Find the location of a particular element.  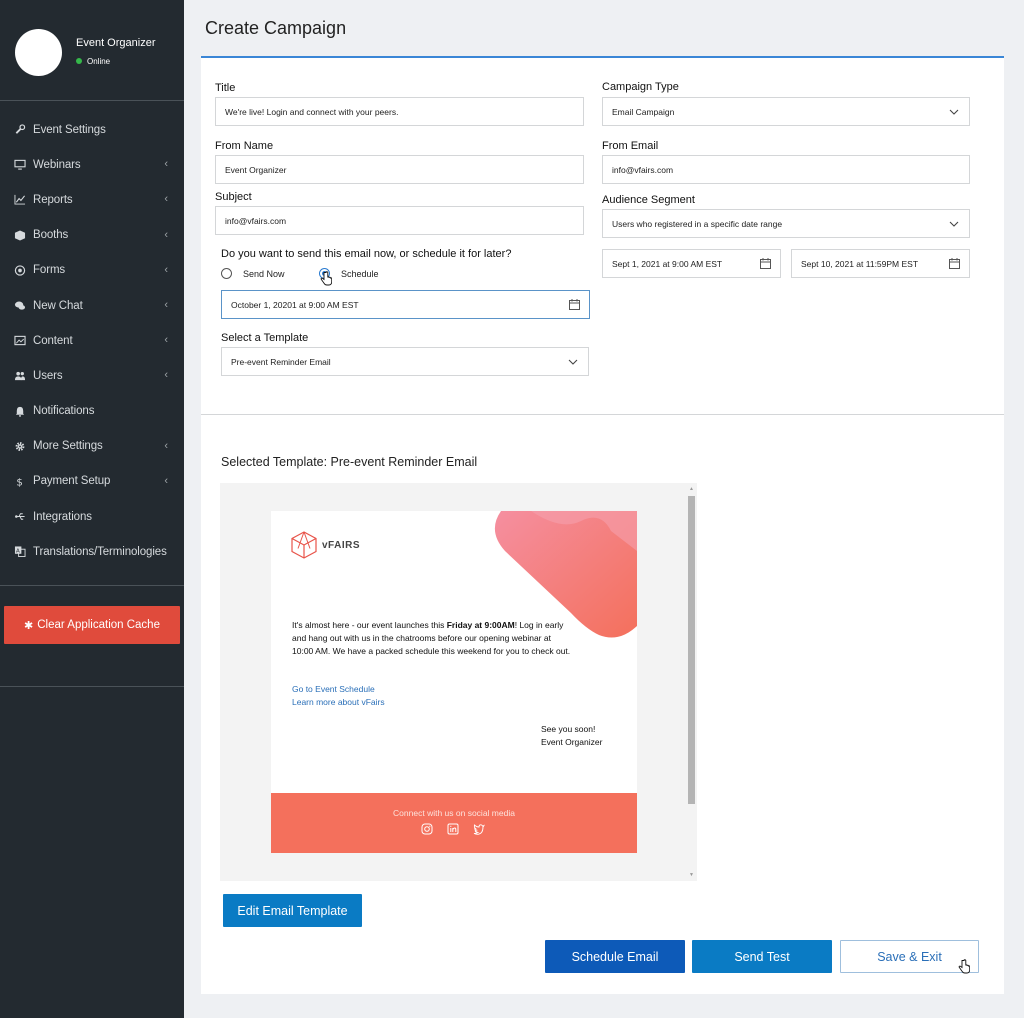

subject-value: info@vfairs.com is located at coordinates (256, 220).